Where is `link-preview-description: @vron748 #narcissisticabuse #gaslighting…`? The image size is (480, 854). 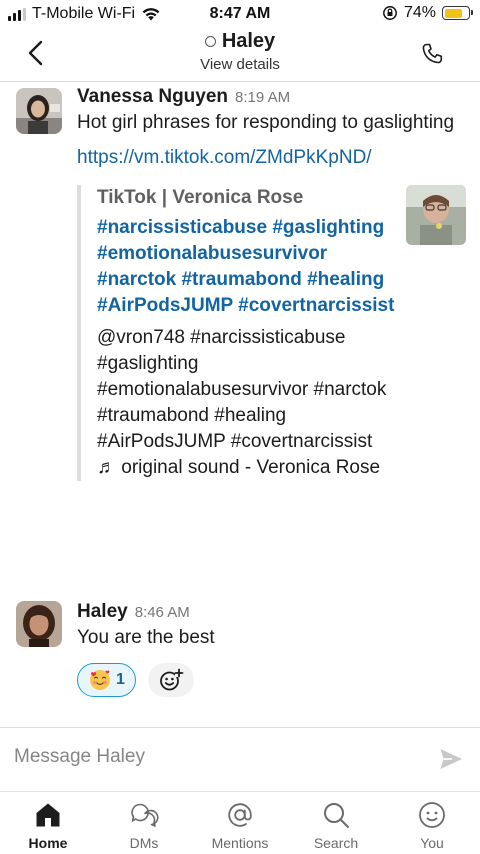 link-preview-description: @vron748 #narcissisticabuse #gaslighting… is located at coordinates (242, 402).